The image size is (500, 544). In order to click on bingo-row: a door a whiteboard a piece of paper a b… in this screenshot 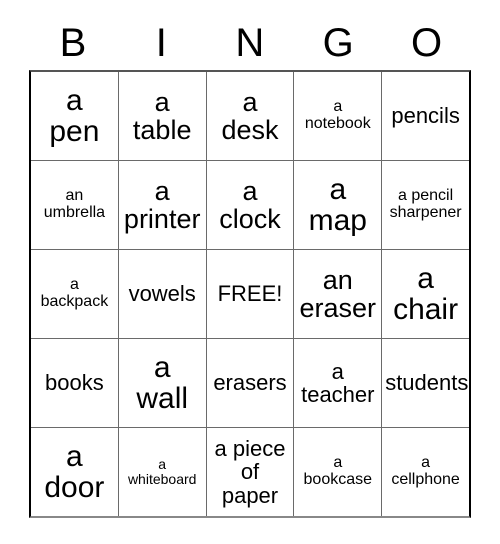, I will do `click(250, 472)`.